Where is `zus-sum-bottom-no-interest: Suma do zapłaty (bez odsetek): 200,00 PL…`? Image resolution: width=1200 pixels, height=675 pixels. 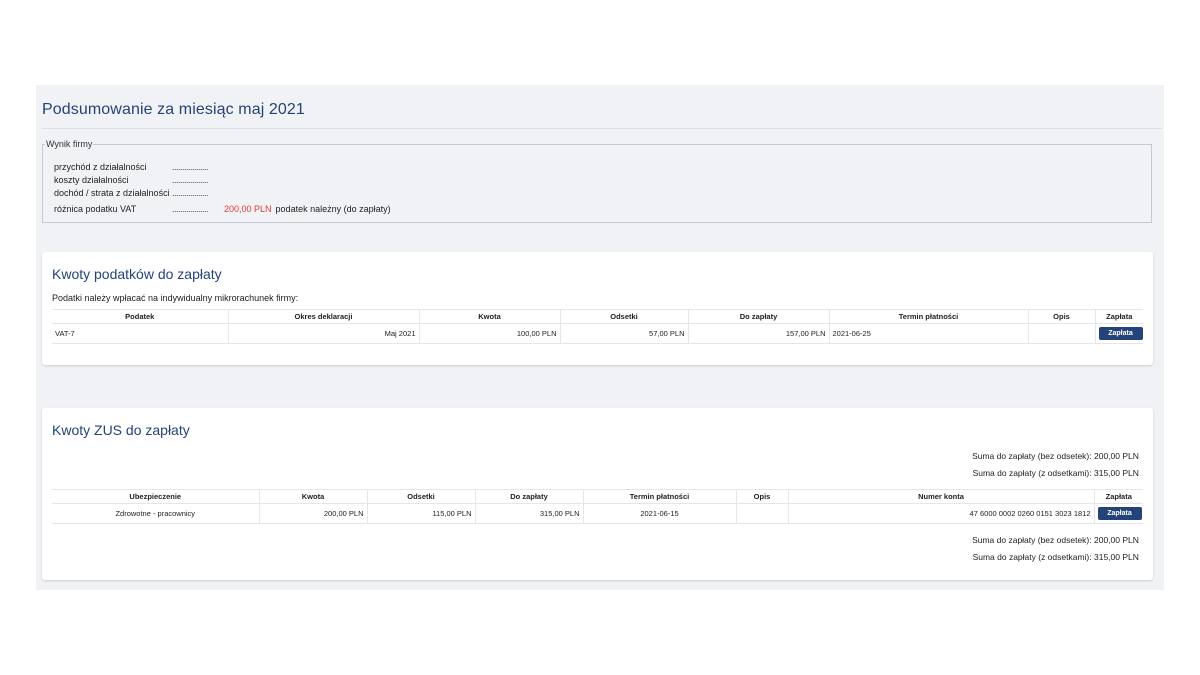
zus-sum-bottom-no-interest: Suma do zapłaty (bez odsetek): 200,00 PL… is located at coordinates (1055, 540).